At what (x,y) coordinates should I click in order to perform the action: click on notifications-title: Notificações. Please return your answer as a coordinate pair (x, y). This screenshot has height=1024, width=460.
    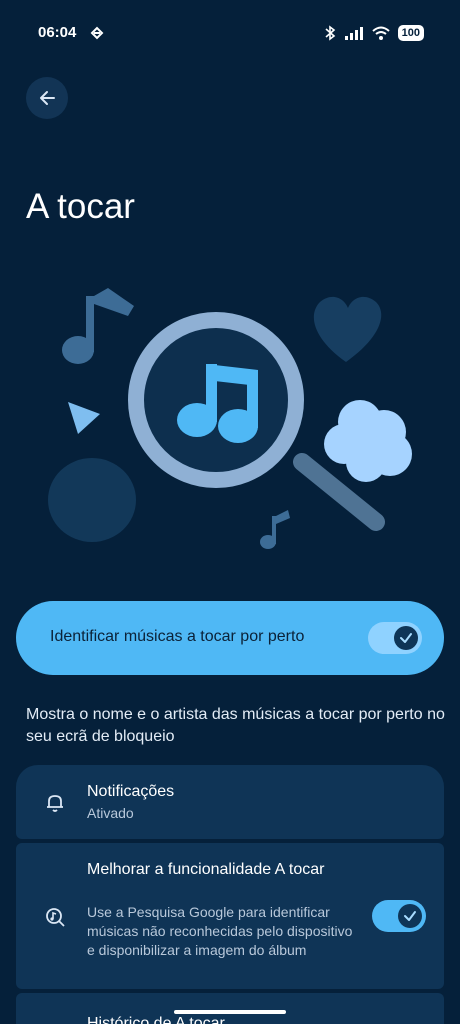
    Looking at the image, I should click on (131, 791).